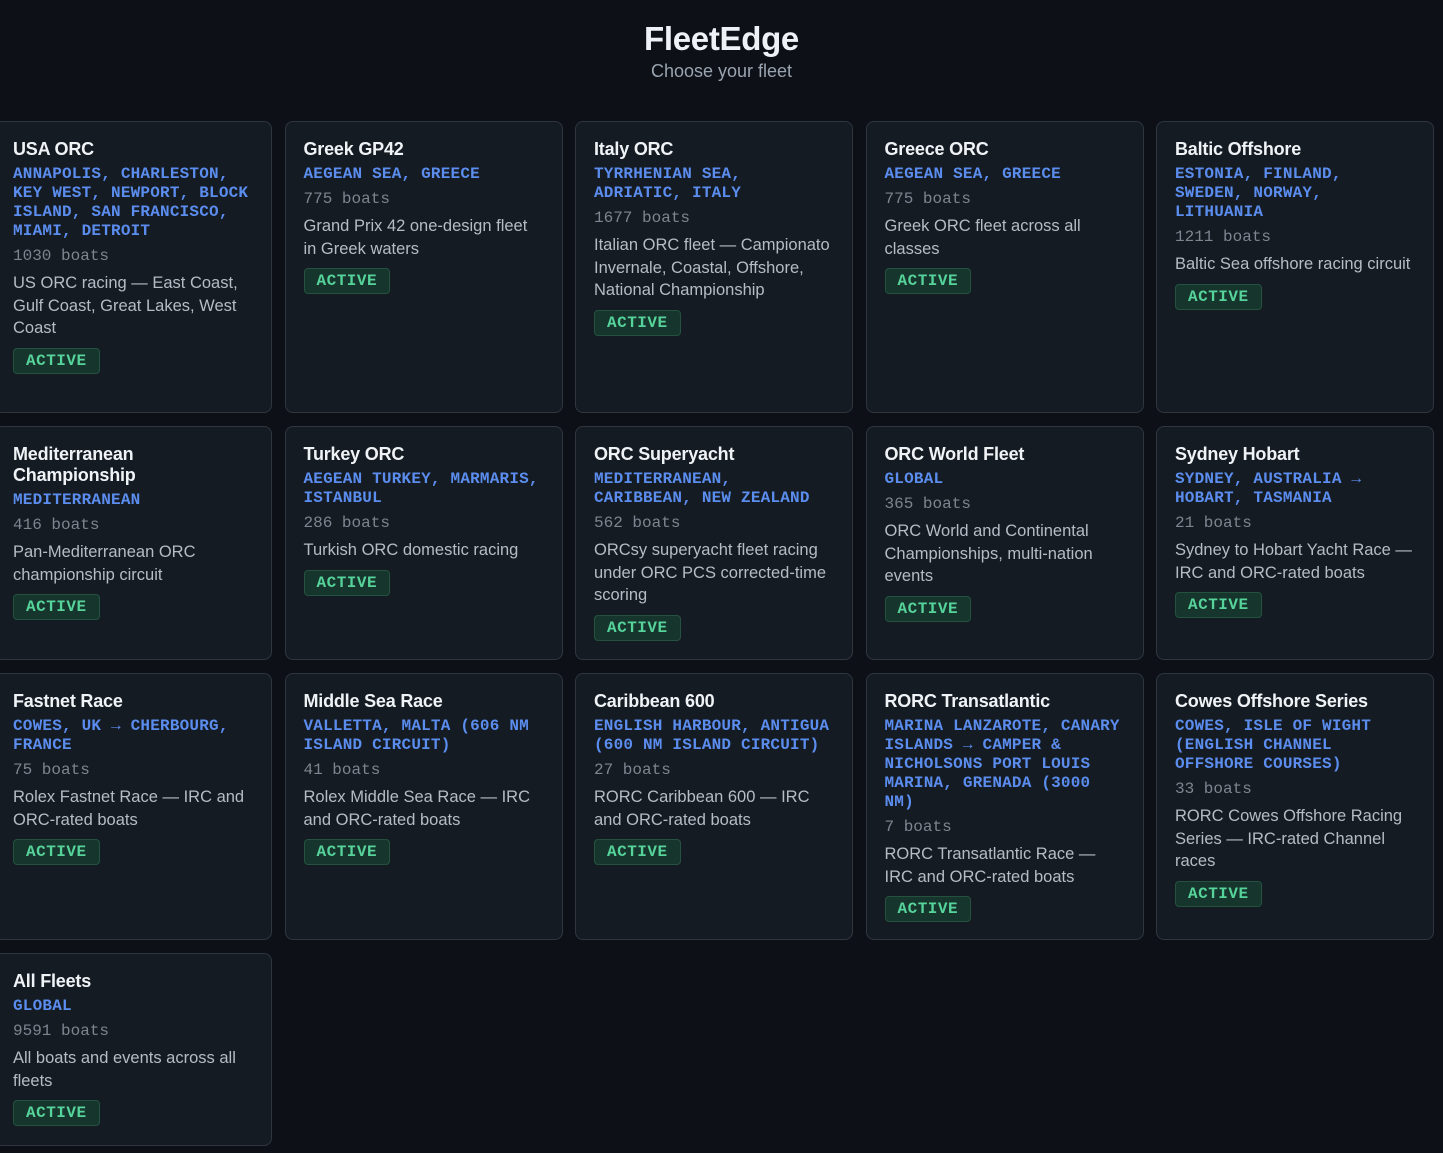 Image resolution: width=1443 pixels, height=1153 pixels. I want to click on fleet-boat-count: 21 boats, so click(1213, 523).